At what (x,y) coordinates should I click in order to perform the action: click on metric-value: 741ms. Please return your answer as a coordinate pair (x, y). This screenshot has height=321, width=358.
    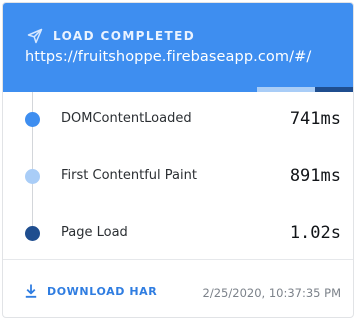
    Looking at the image, I should click on (315, 119).